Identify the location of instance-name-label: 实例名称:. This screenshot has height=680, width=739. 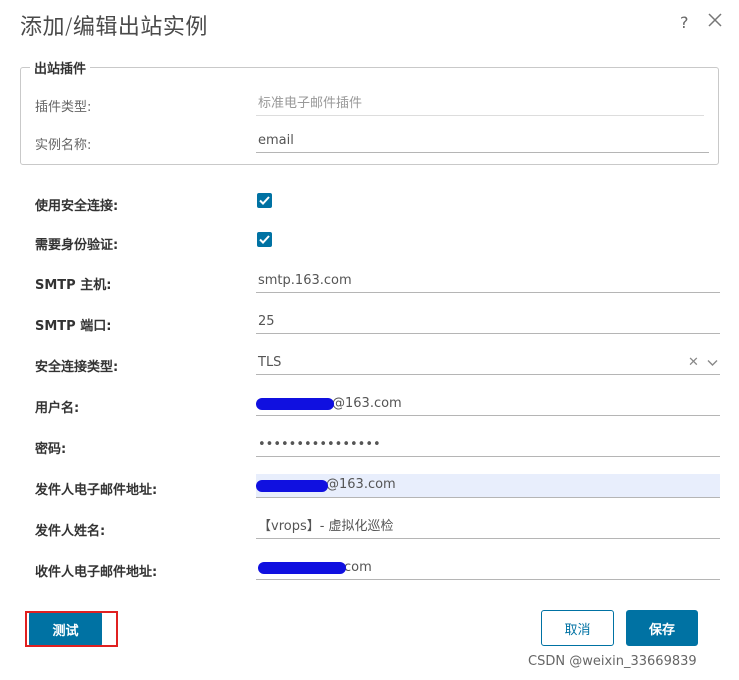
(63, 145).